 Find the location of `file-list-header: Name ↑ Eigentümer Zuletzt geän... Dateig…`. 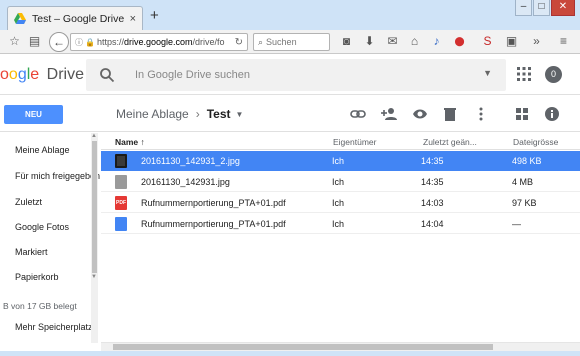

file-list-header: Name ↑ Eigentümer Zuletzt geän... Dateig… is located at coordinates (340, 141).